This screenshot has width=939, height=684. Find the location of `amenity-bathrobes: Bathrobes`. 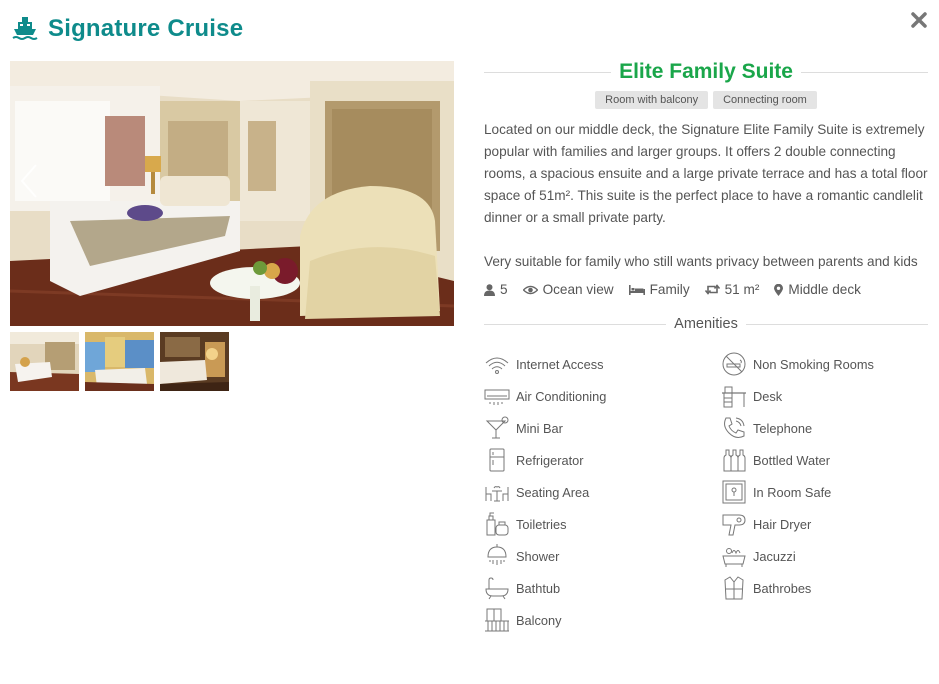

amenity-bathrobes: Bathrobes is located at coordinates (824, 588).